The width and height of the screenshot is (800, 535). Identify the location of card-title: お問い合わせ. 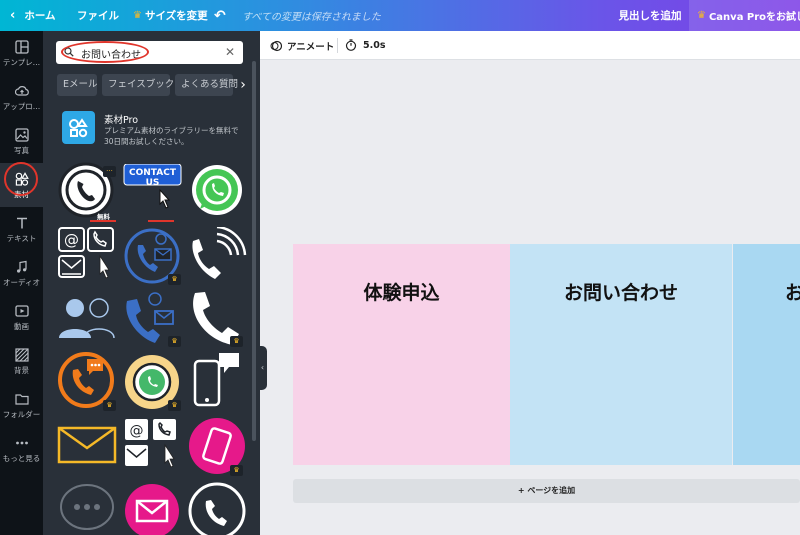
(620, 293).